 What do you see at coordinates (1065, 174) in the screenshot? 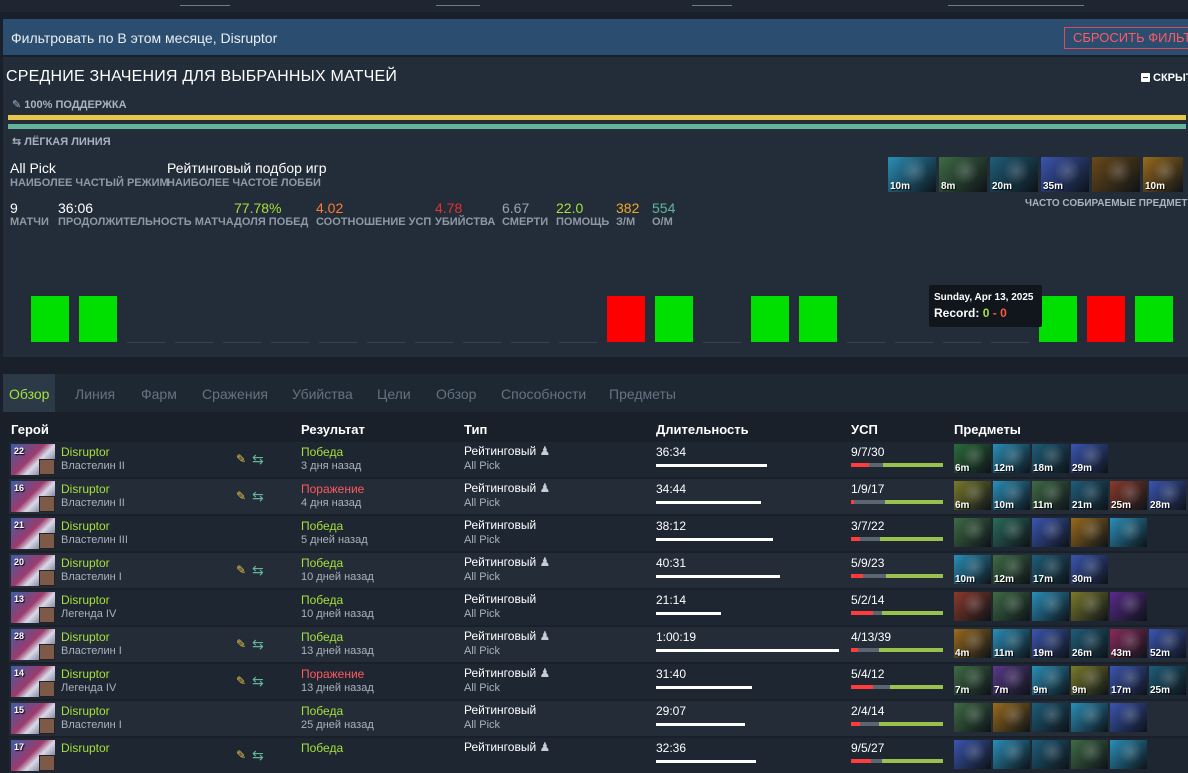
I see `scepter-icon: 35m` at bounding box center [1065, 174].